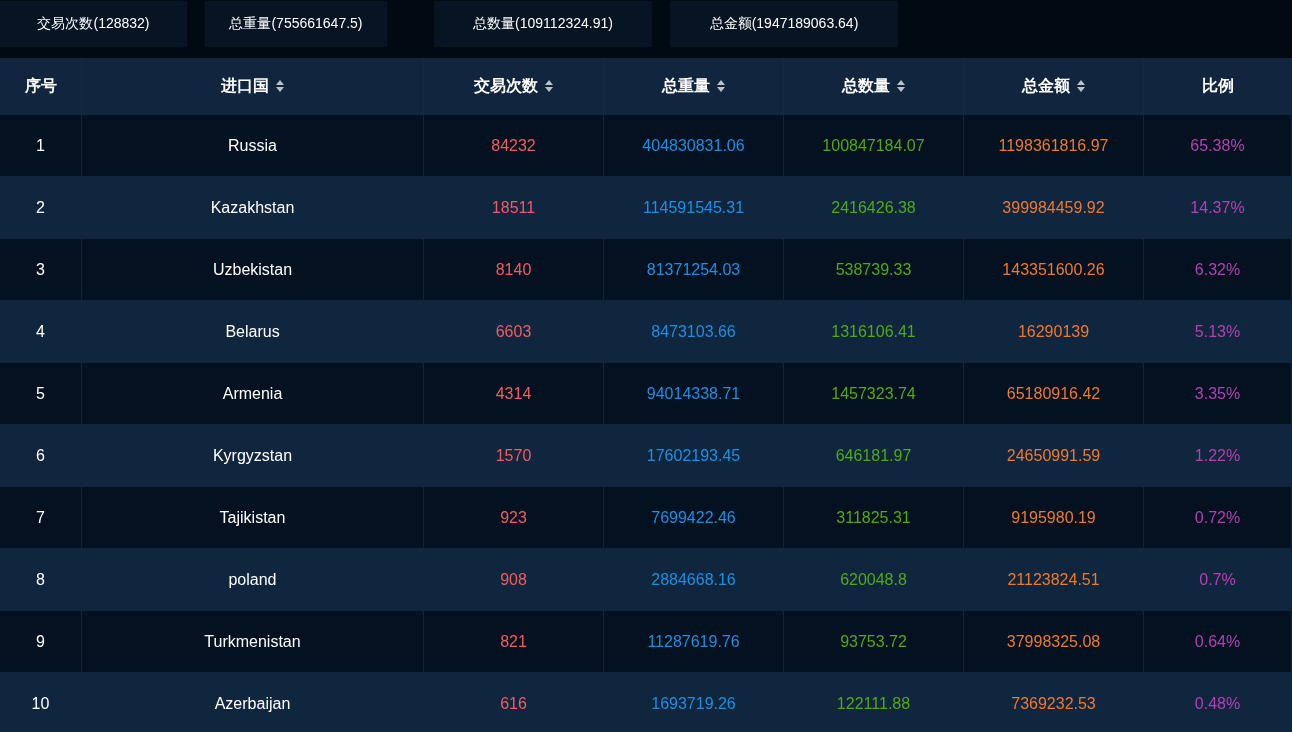 This screenshot has height=732, width=1292. I want to click on table-cell: 2884668.16, so click(694, 579).